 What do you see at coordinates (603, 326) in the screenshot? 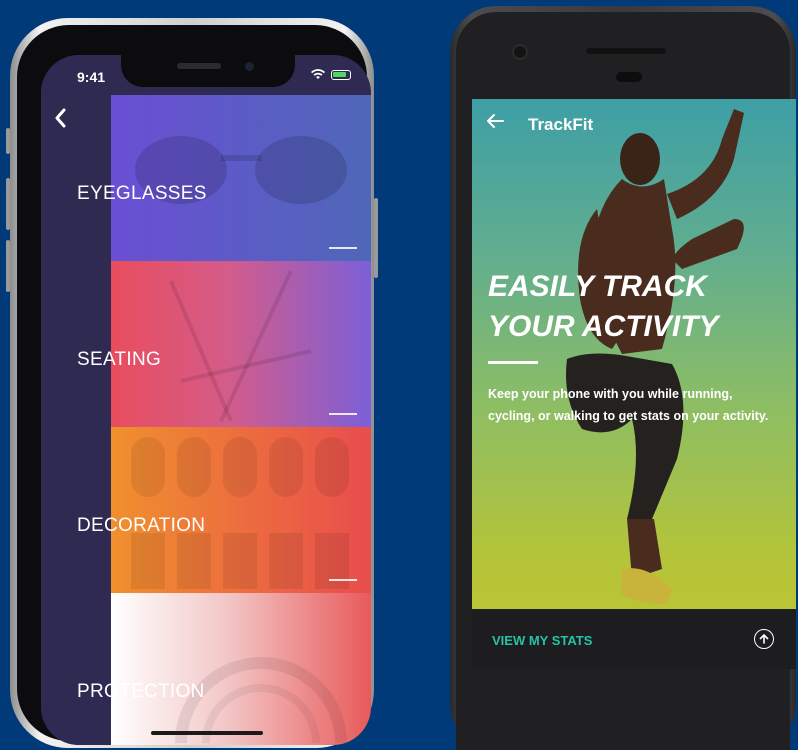
I see `hero-title-line2: YOUR ACTIVITY` at bounding box center [603, 326].